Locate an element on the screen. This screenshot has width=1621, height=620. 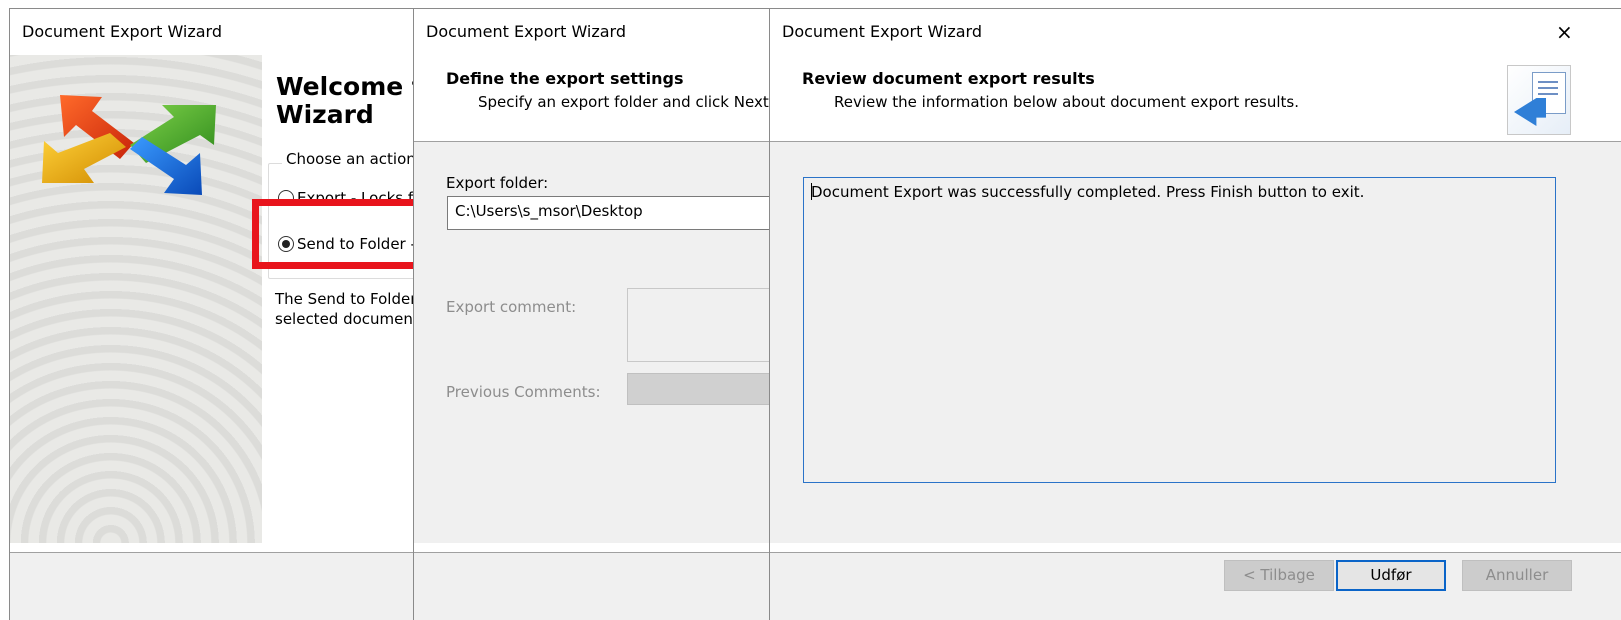
export-comment-input is located at coordinates (698, 325).